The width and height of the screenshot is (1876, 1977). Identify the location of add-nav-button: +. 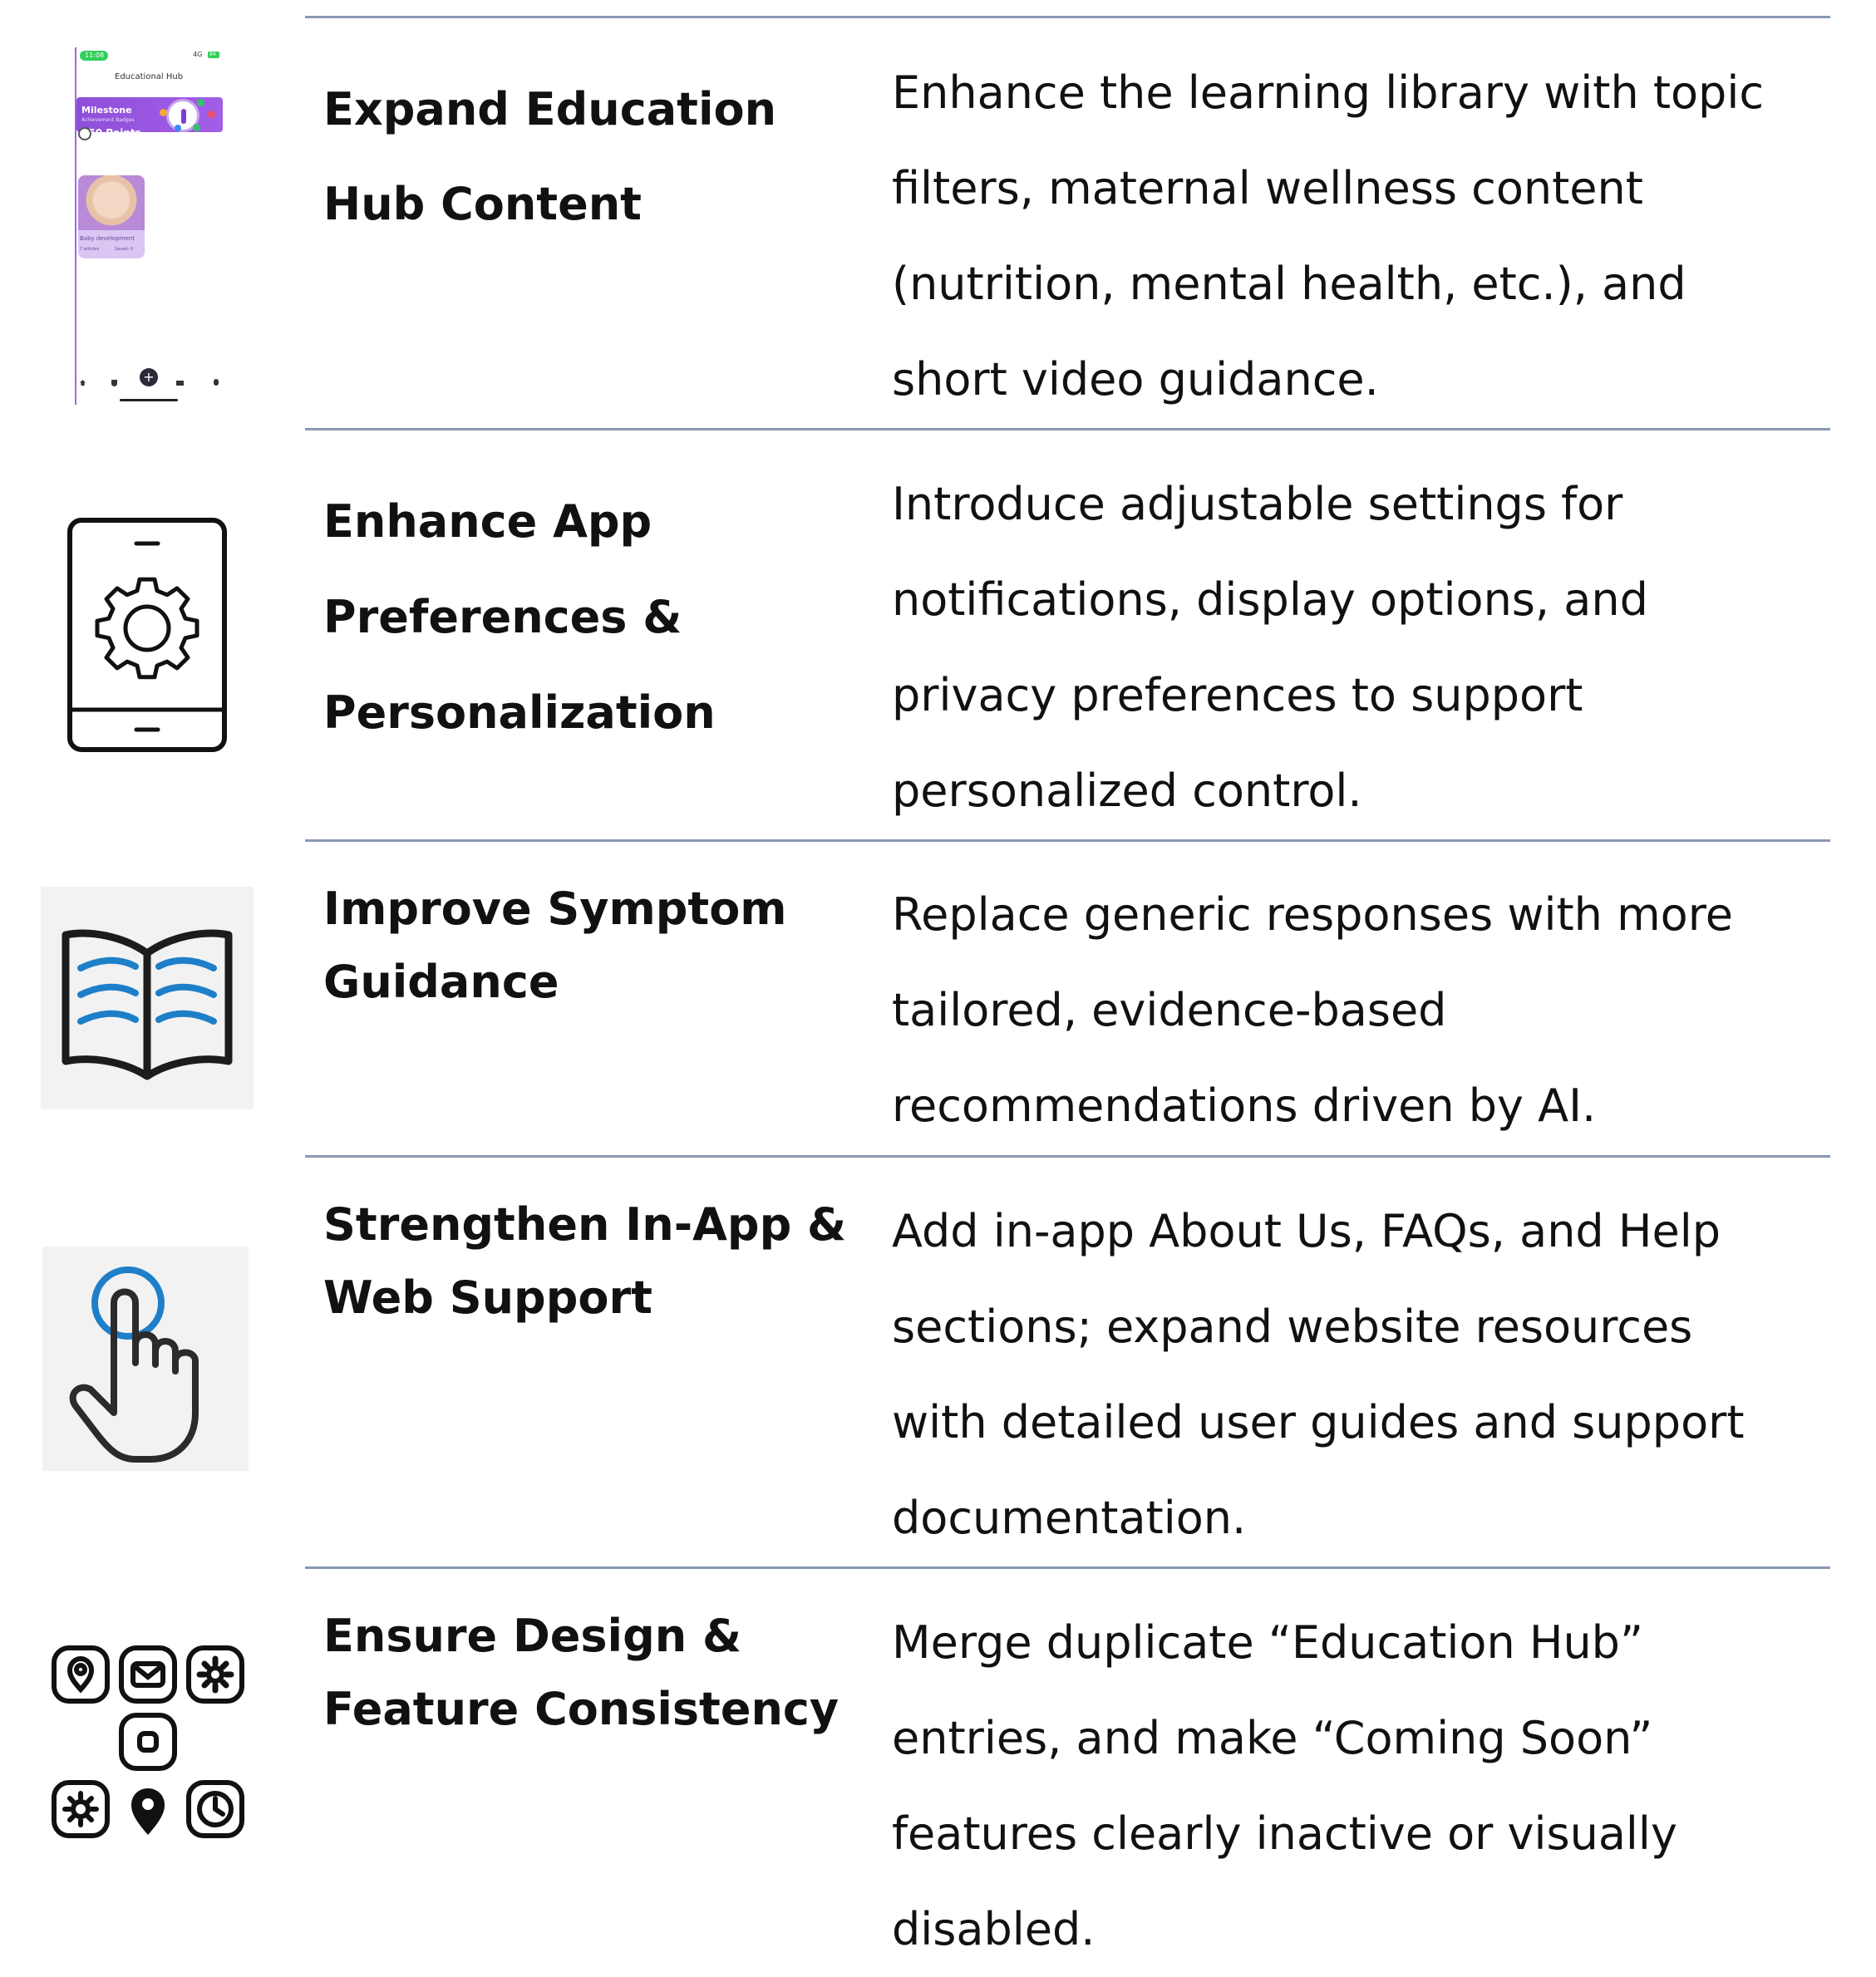
(149, 377).